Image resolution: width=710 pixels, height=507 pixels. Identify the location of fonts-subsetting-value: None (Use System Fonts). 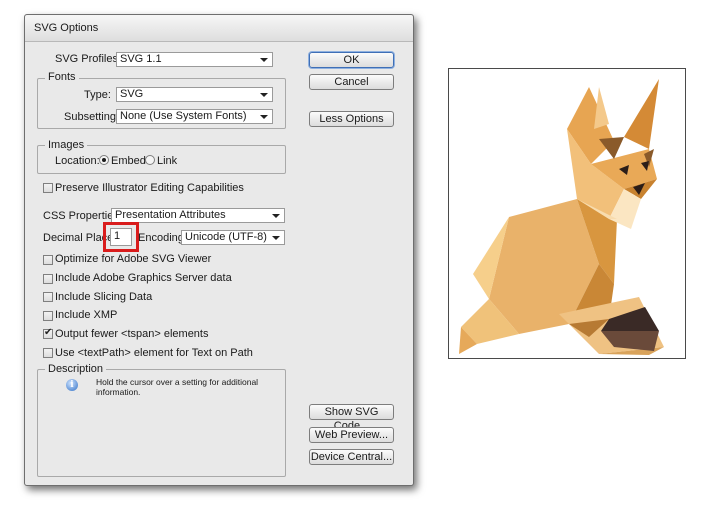
(183, 116).